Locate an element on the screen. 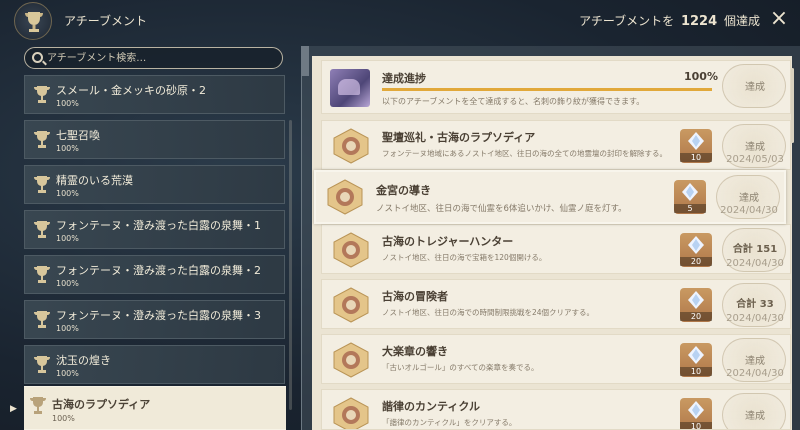 The image size is (800, 430). search-bar is located at coordinates (153, 58).